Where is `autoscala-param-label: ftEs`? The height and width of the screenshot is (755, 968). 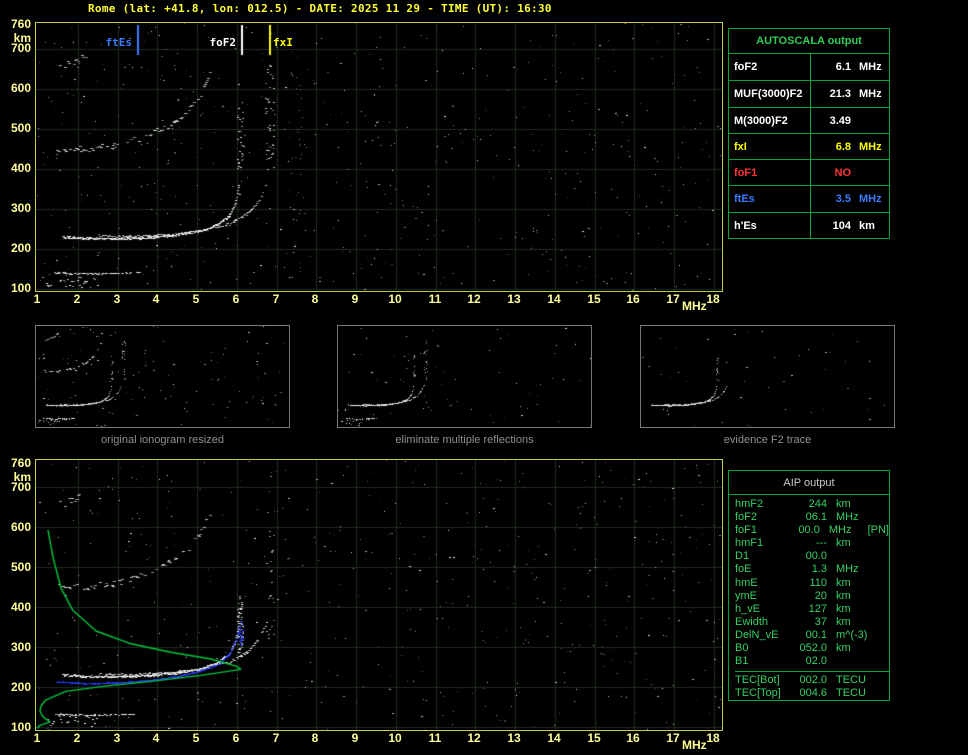
autoscala-param-label: ftEs is located at coordinates (770, 199).